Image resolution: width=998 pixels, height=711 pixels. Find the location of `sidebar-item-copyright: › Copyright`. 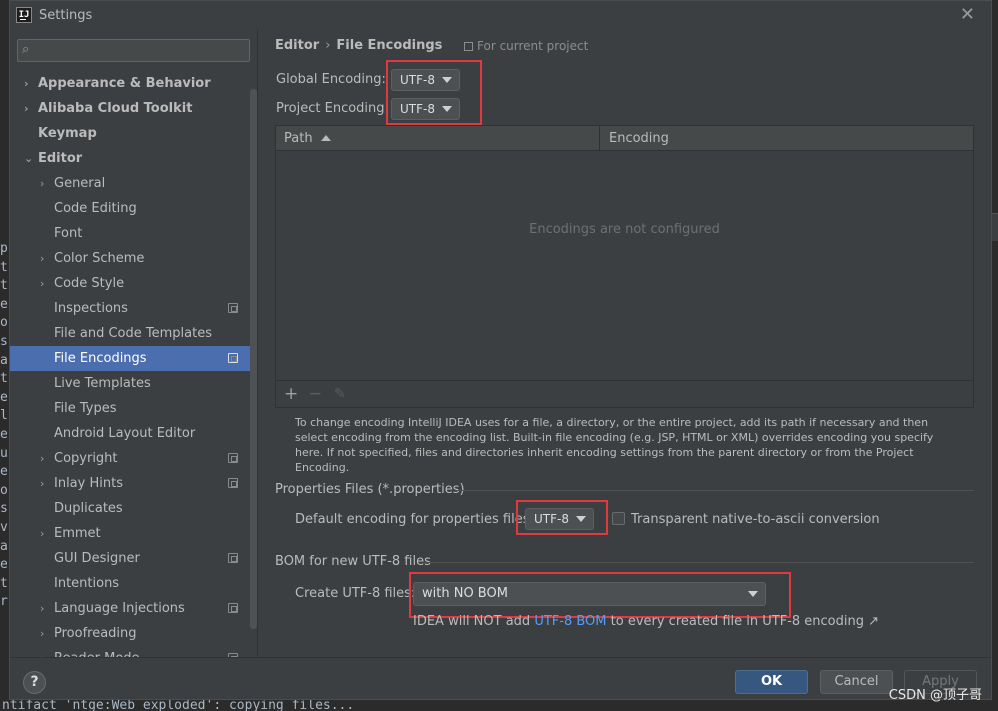

sidebar-item-copyright: › Copyright is located at coordinates (130, 458).